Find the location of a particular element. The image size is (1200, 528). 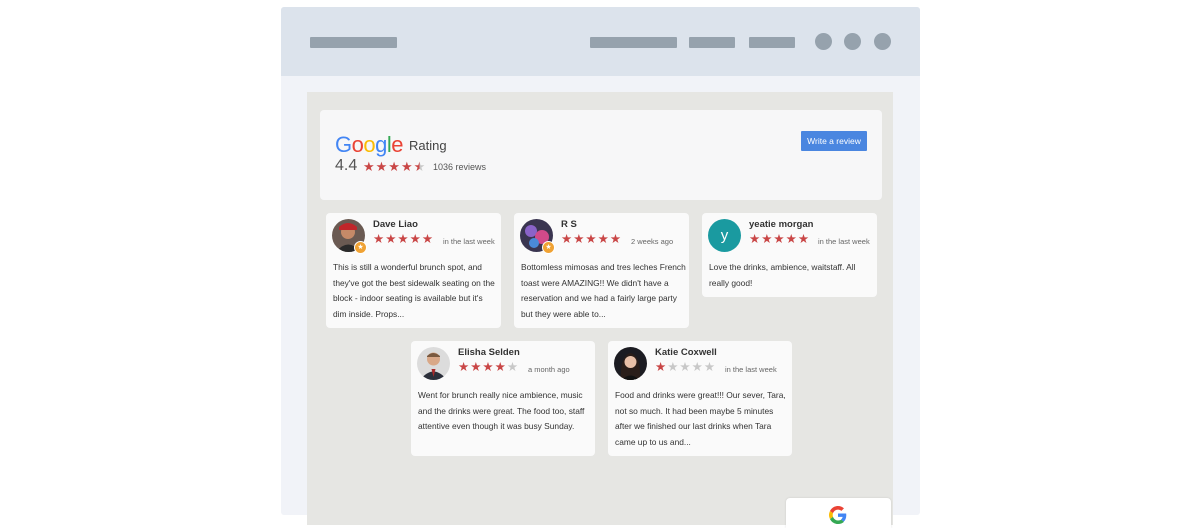

reviews-count: 1036 reviews is located at coordinates (460, 167).